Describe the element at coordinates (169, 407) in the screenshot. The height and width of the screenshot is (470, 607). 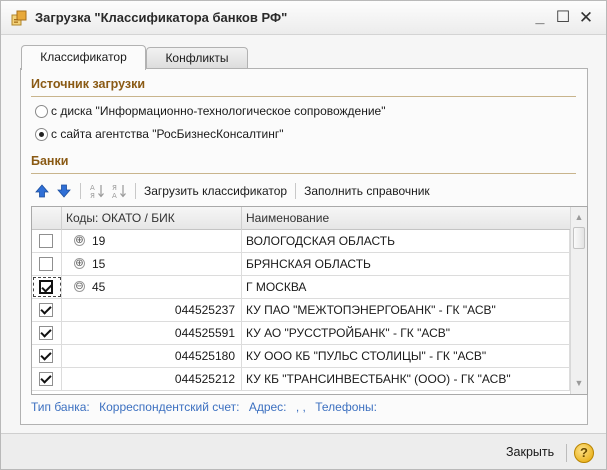
I see `correspondent-account-label: Корреспондентский счет:` at that location.